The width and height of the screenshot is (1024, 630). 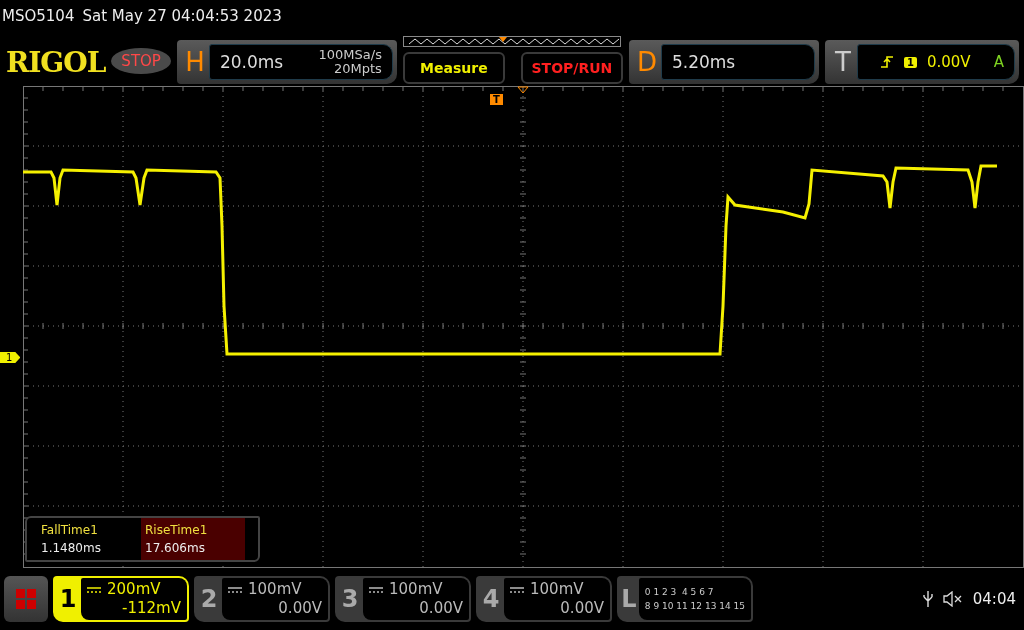 I want to click on trigger-marker: T, so click(x=496, y=99).